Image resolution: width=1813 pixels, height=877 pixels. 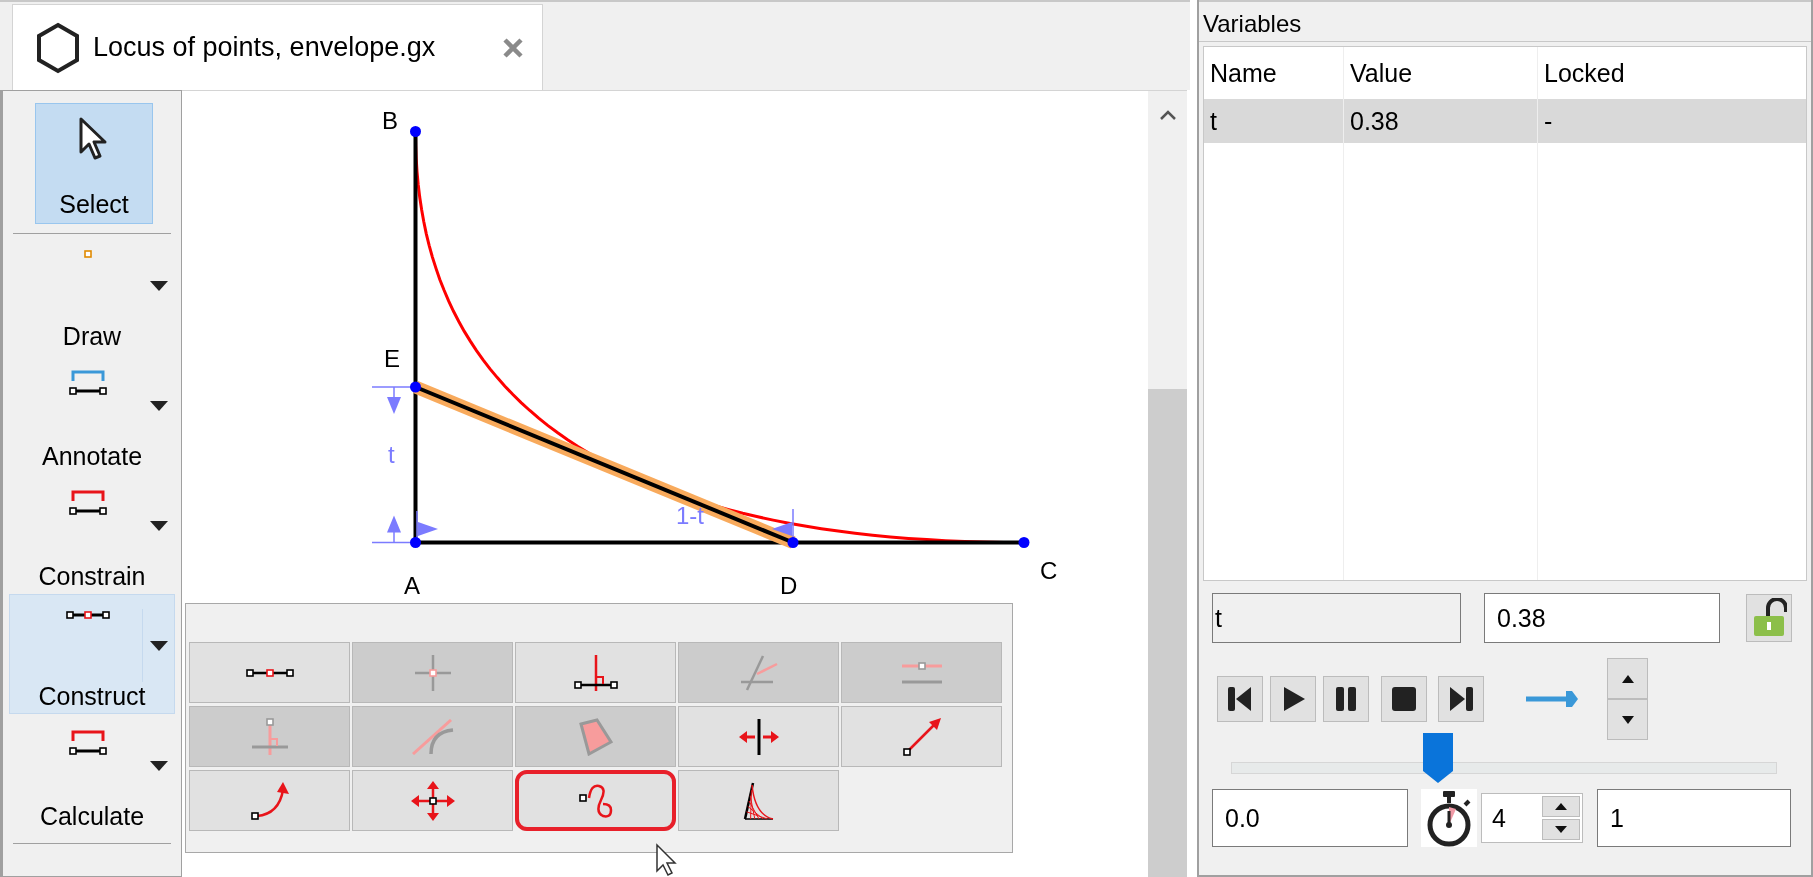 What do you see at coordinates (88, 383) in the screenshot?
I see `dimension-icon` at bounding box center [88, 383].